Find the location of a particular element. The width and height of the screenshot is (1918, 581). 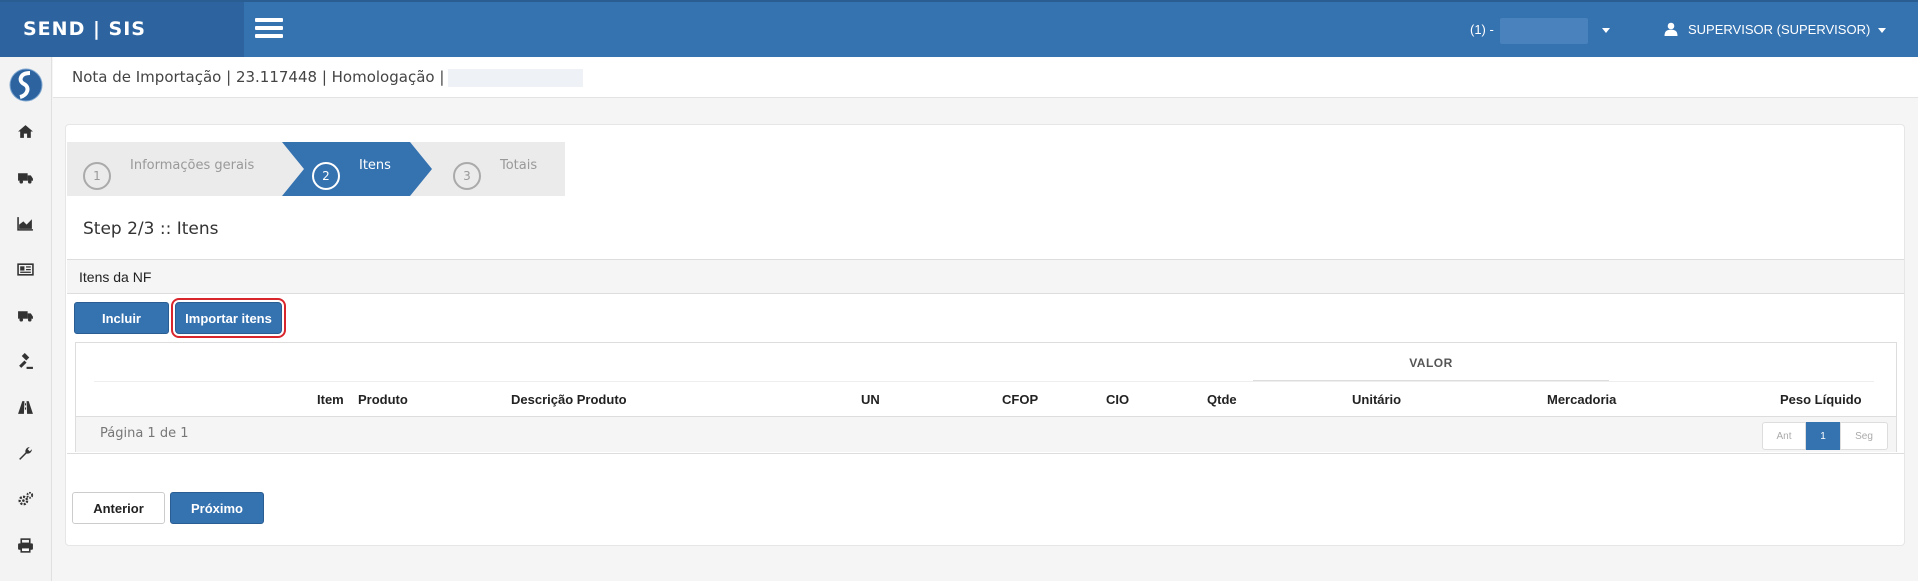

company-selector: (1) - is located at coordinates (1540, 29).